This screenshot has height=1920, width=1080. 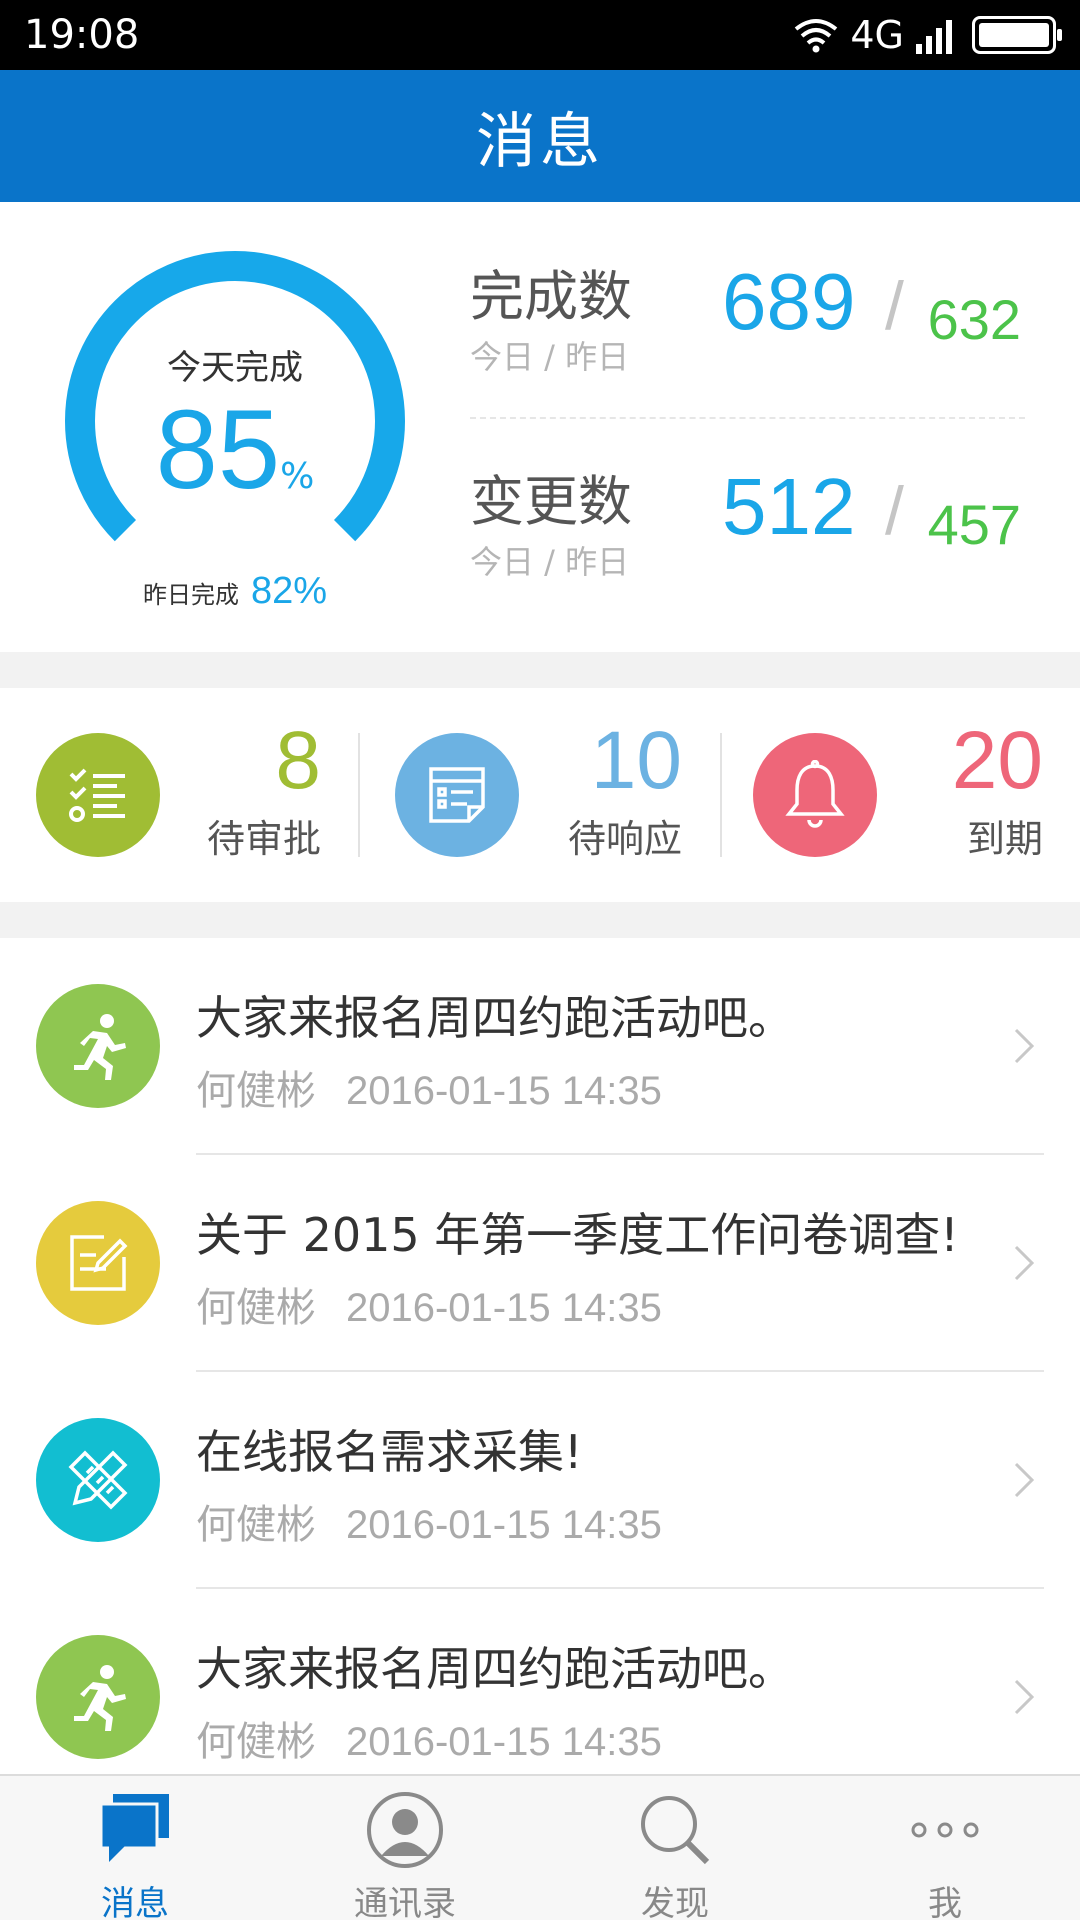 I want to click on pending-approval-item: 8 待审批, so click(x=178, y=795).